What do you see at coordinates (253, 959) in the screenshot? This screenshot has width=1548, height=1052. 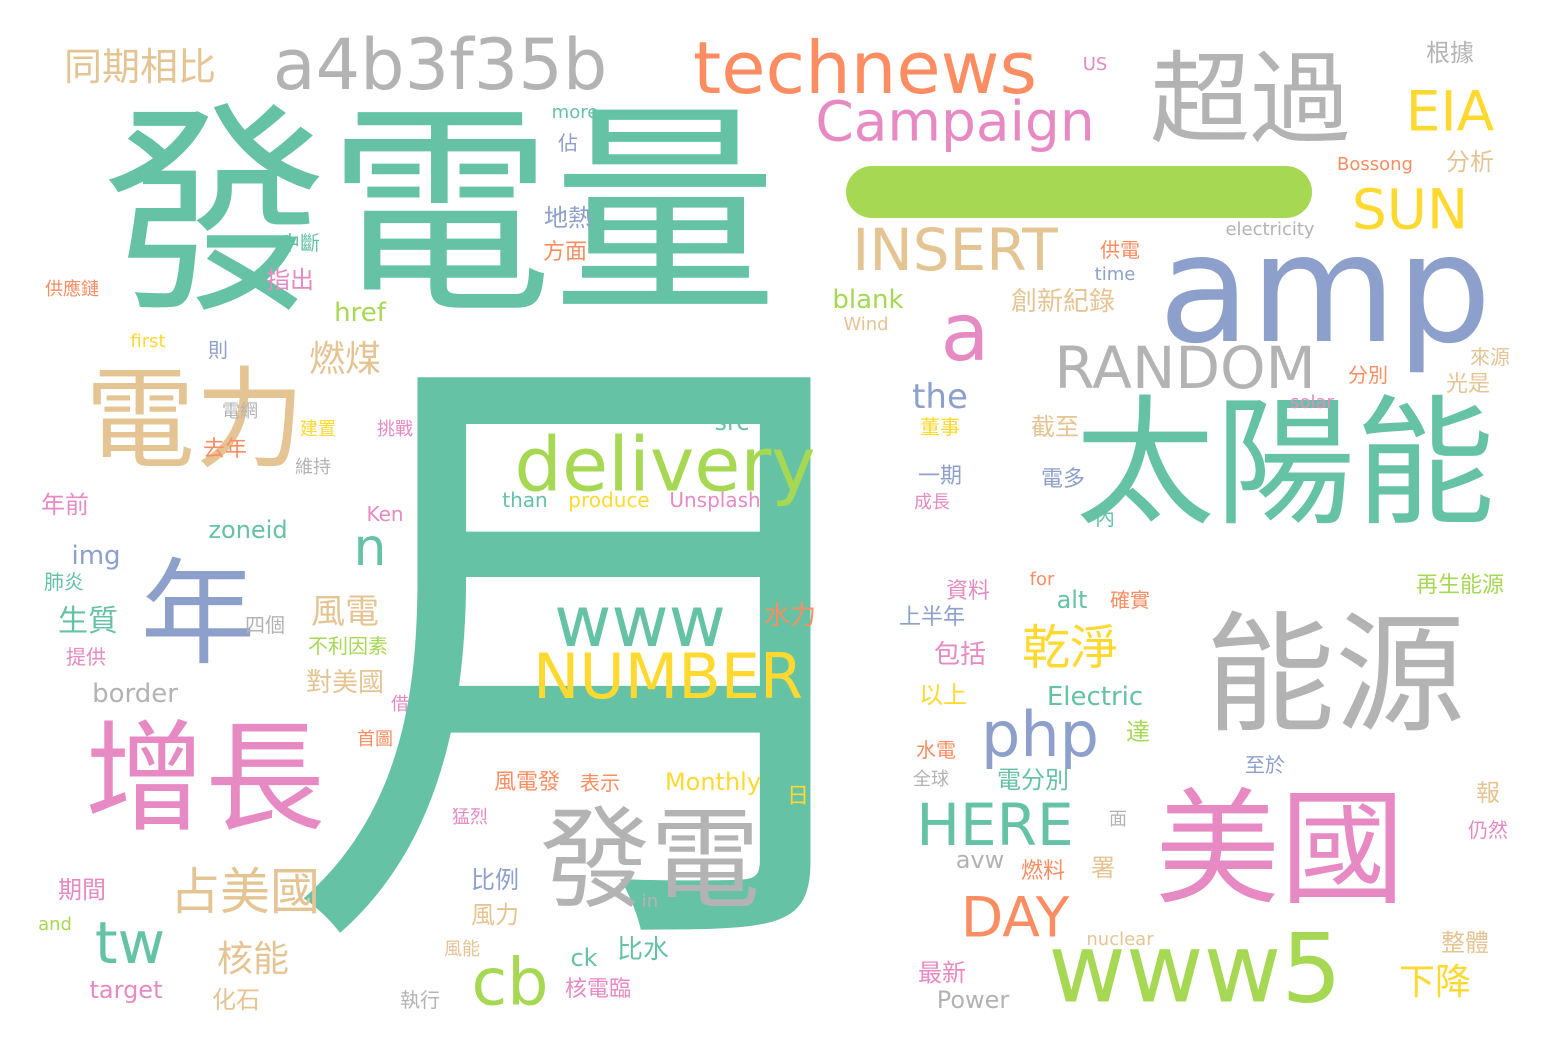 I see `word-cjk-33: 核能` at bounding box center [253, 959].